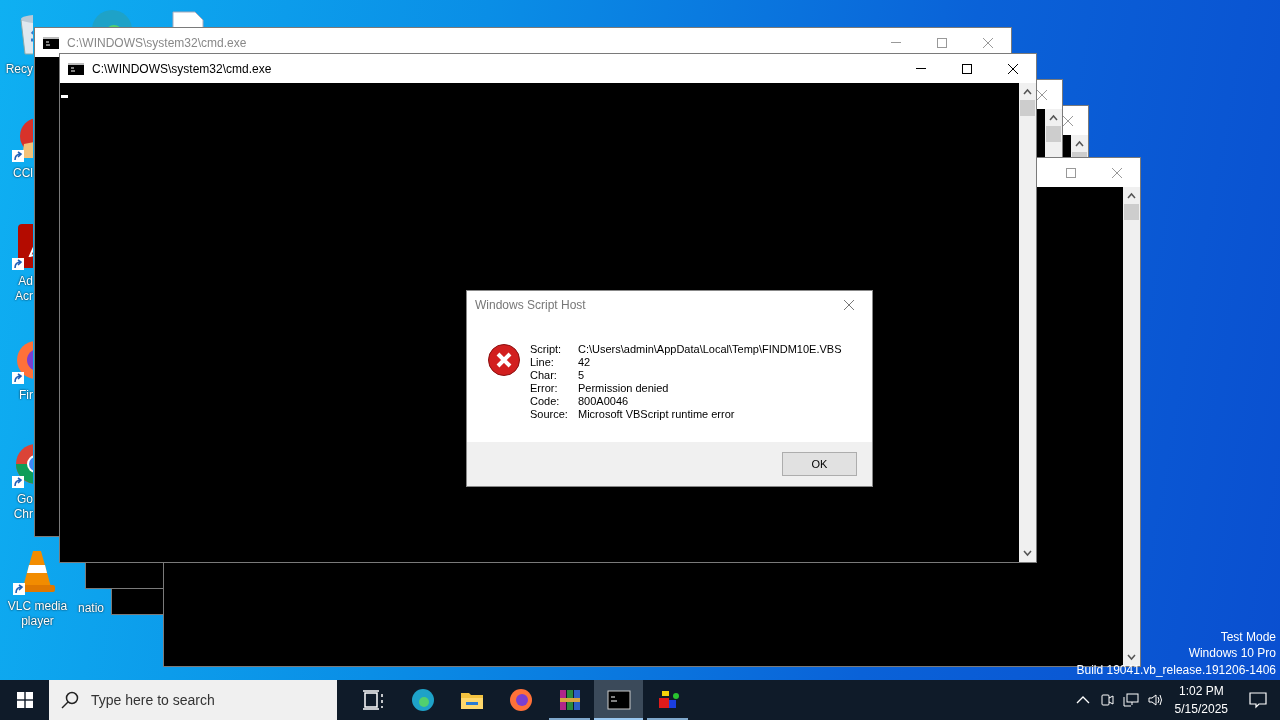  Describe the element at coordinates (657, 414) in the screenshot. I see `field-value: Microsoft VBScript runtime error` at that location.